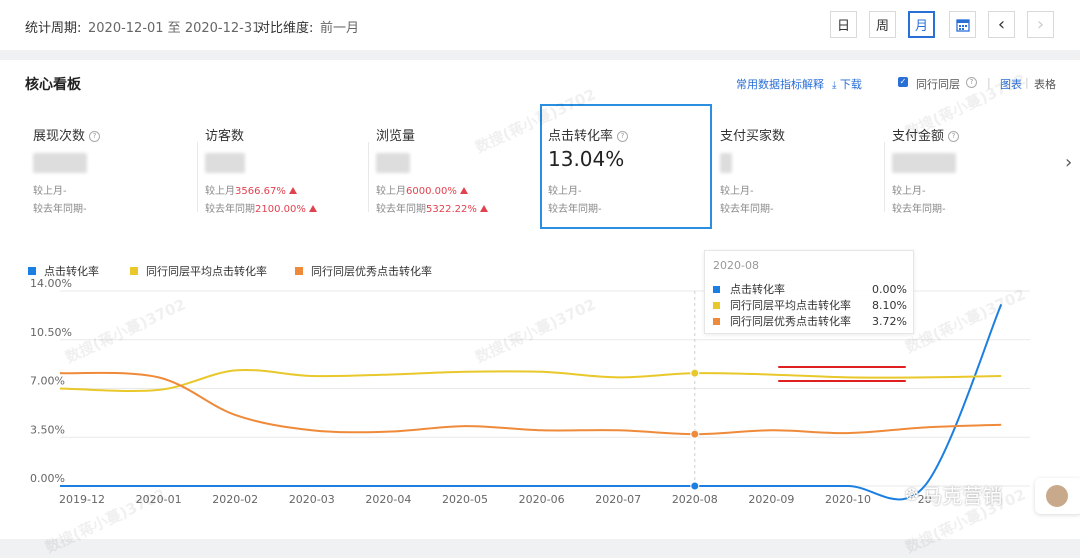  I want to click on compare-value: 前一月, so click(340, 28).